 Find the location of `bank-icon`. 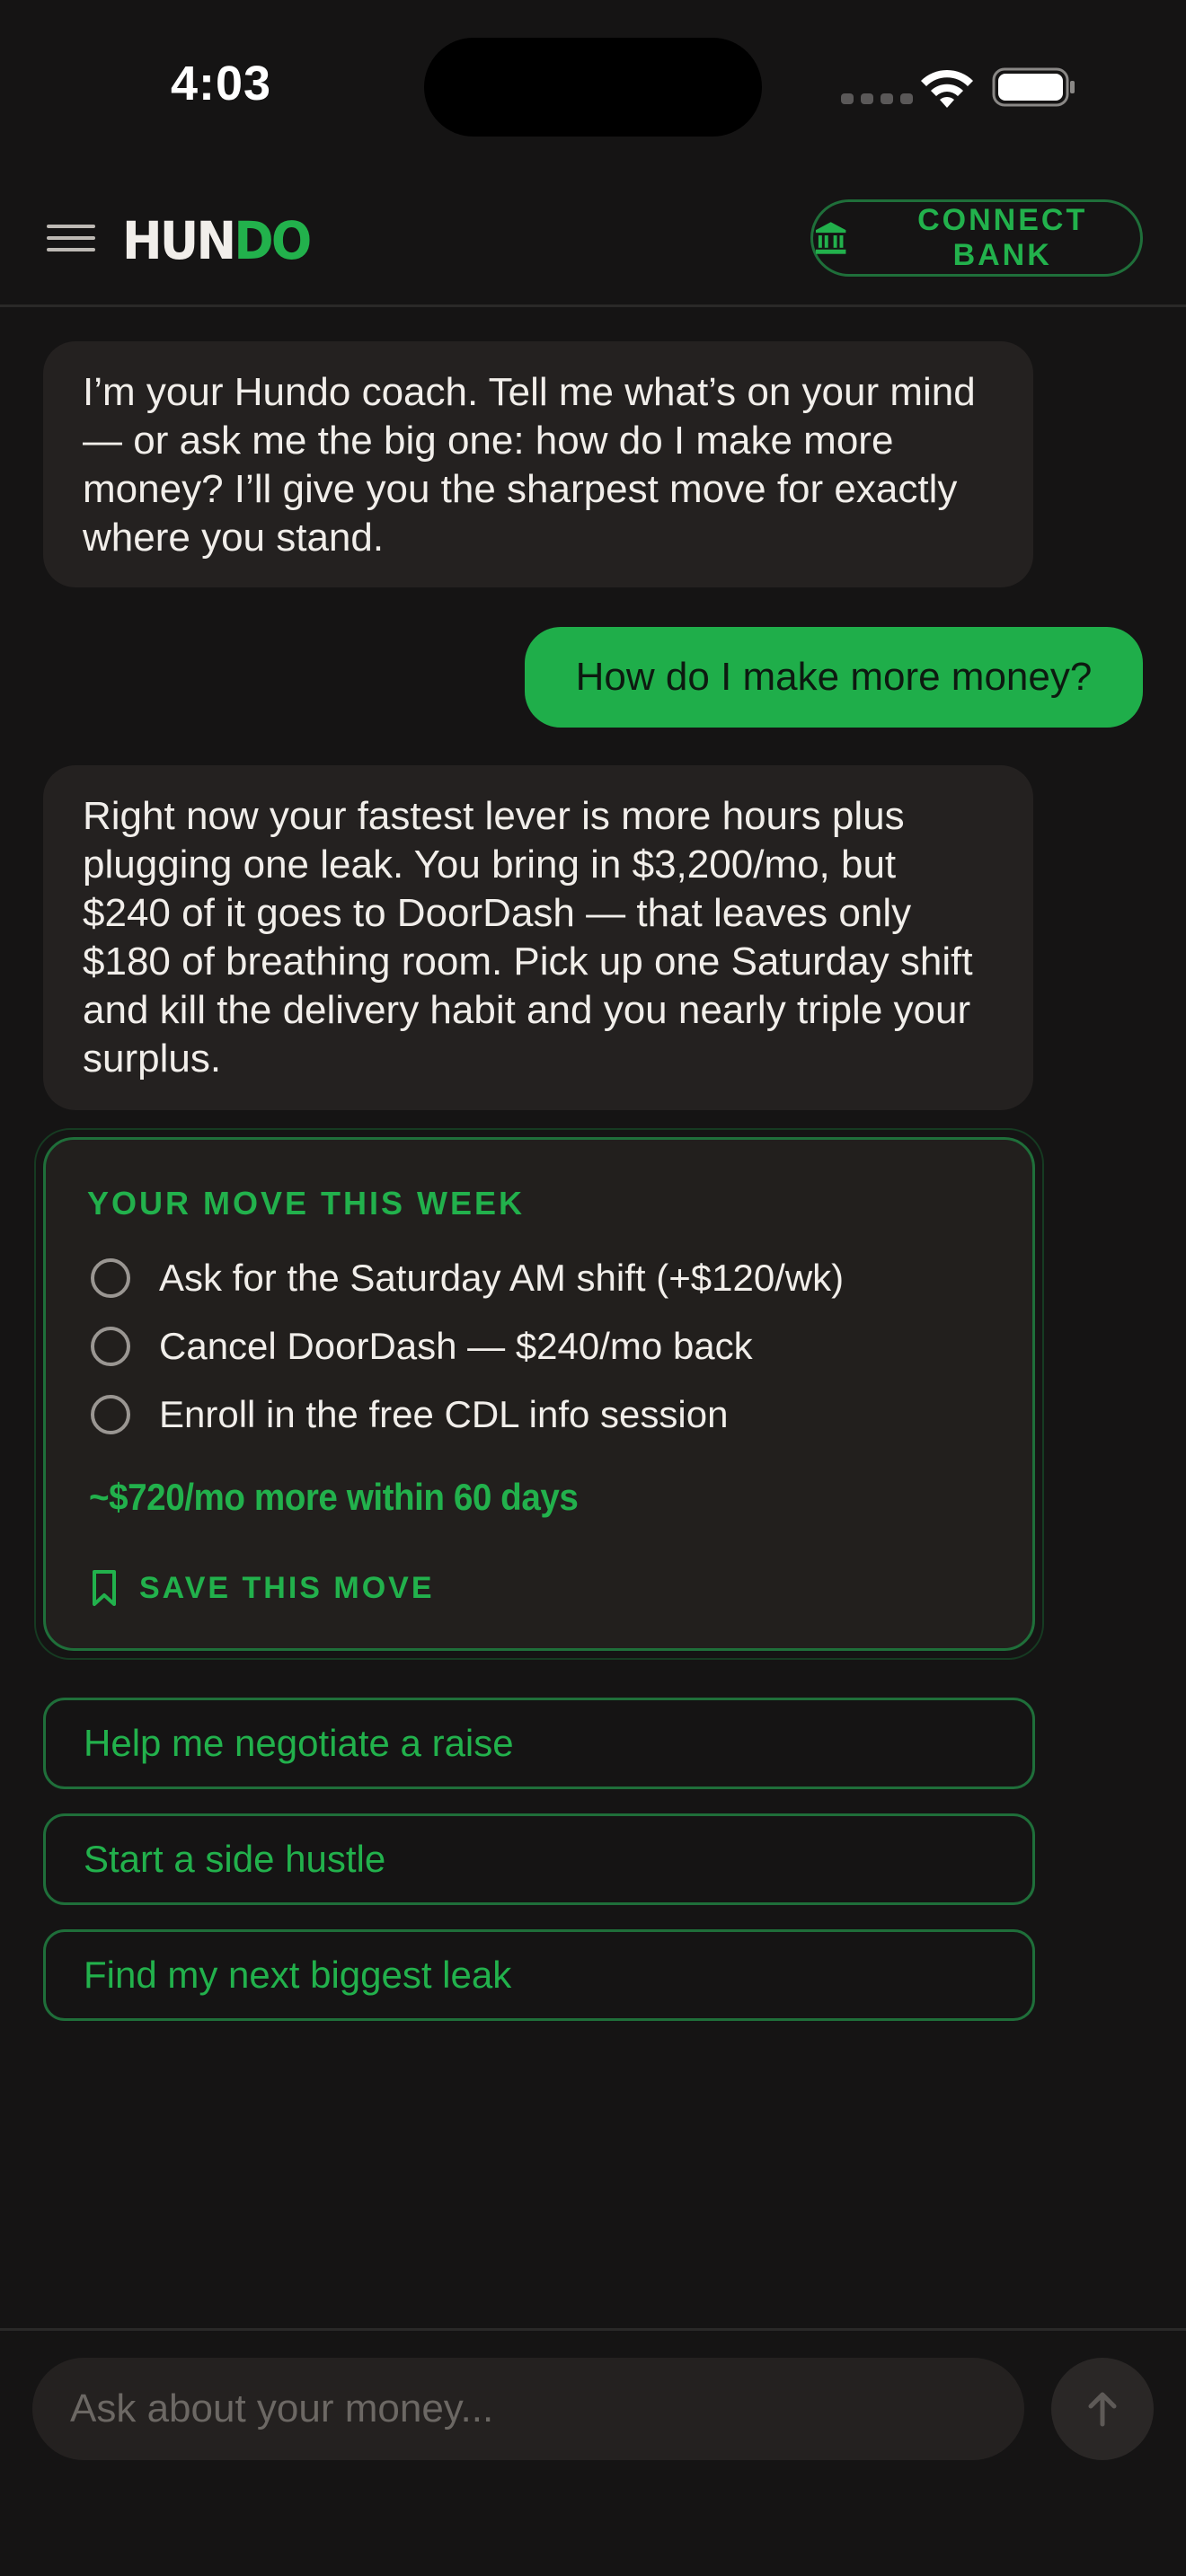

bank-icon is located at coordinates (830, 238).